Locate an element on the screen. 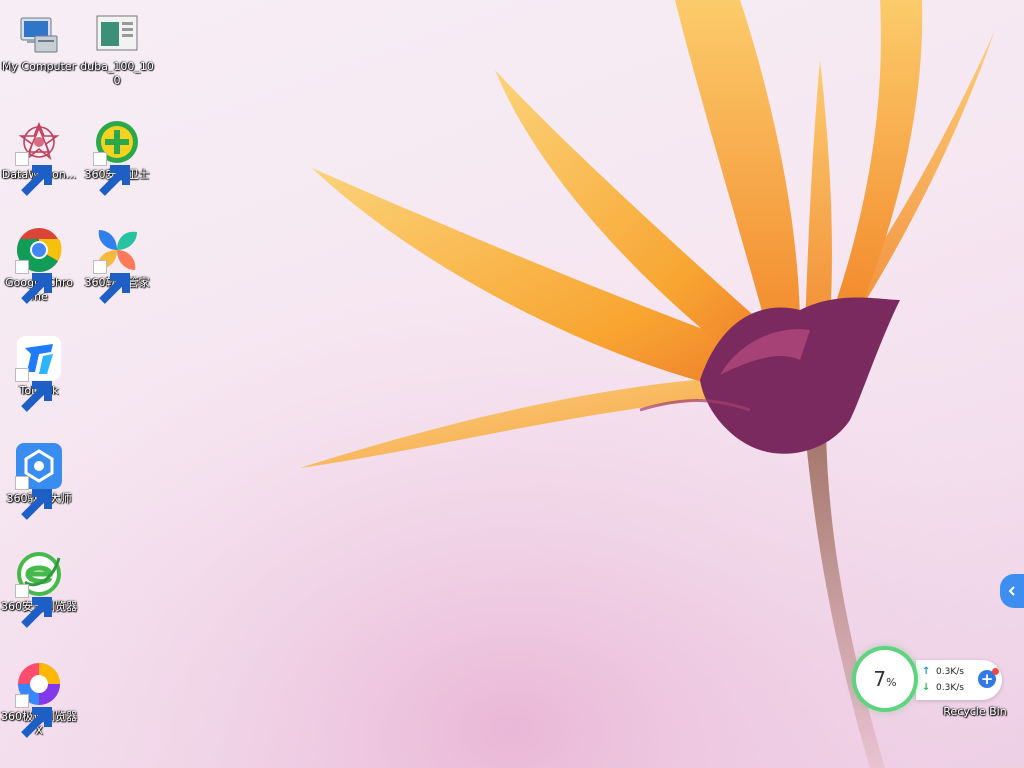 The height and width of the screenshot is (768, 1024). desktop-icon-google-chrome: Google Chrome is located at coordinates (39, 261).